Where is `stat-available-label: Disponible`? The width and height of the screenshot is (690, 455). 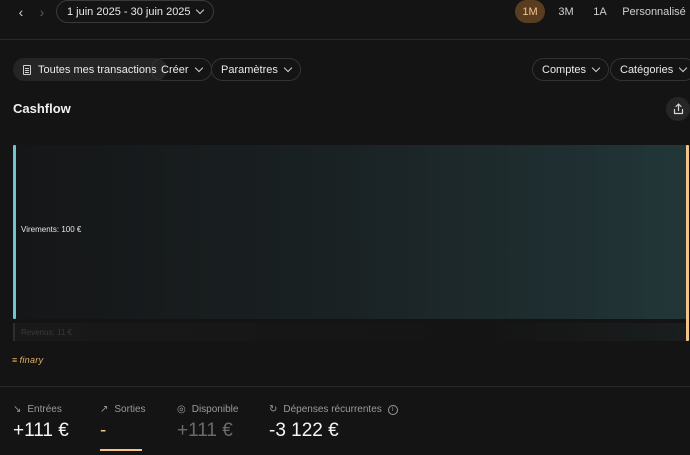
stat-available-label: Disponible is located at coordinates (215, 409).